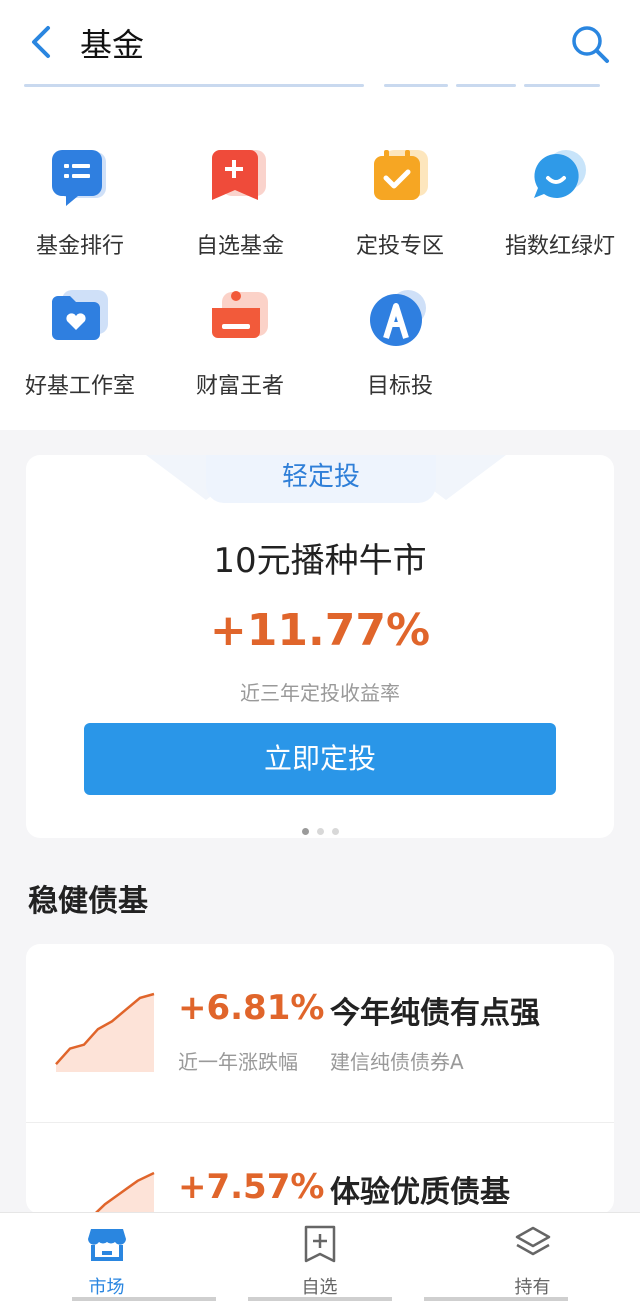 The image size is (640, 1301). What do you see at coordinates (420, 1192) in the screenshot?
I see `fund-theme: 体验优质债基` at bounding box center [420, 1192].